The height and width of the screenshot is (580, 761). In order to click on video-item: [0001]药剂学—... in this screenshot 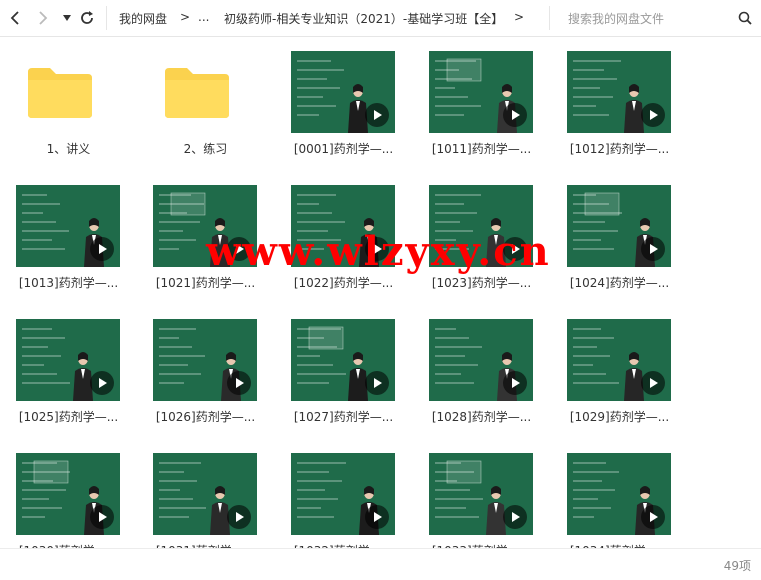, I will do `click(337, 98)`.